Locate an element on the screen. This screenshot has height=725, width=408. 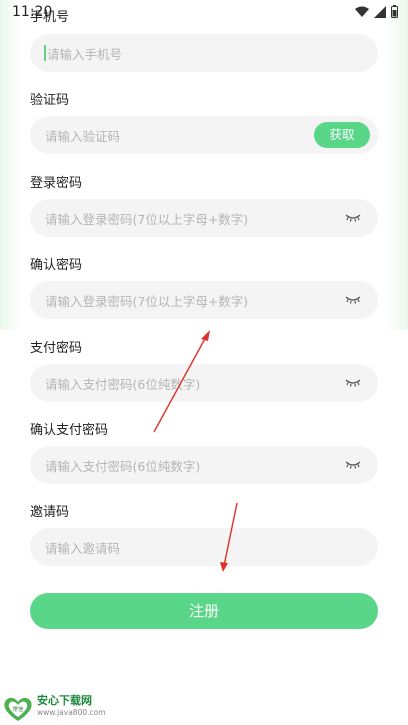
watermark-url: www.java800.com is located at coordinates (71, 712).